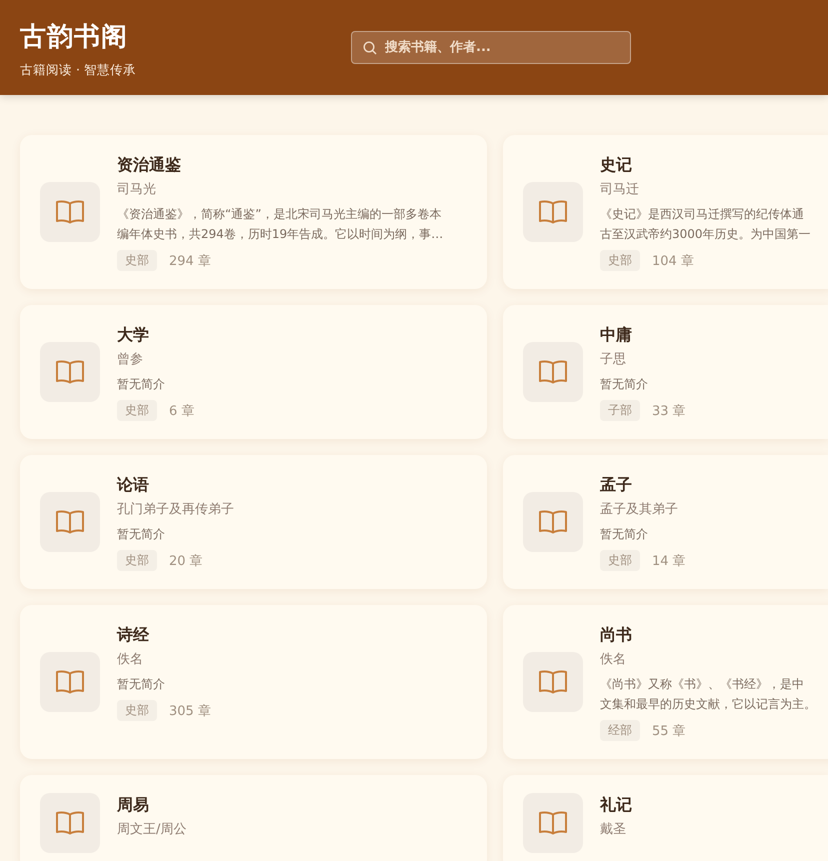 This screenshot has width=828, height=861. What do you see at coordinates (149, 165) in the screenshot?
I see `book-title: 资治通鉴` at bounding box center [149, 165].